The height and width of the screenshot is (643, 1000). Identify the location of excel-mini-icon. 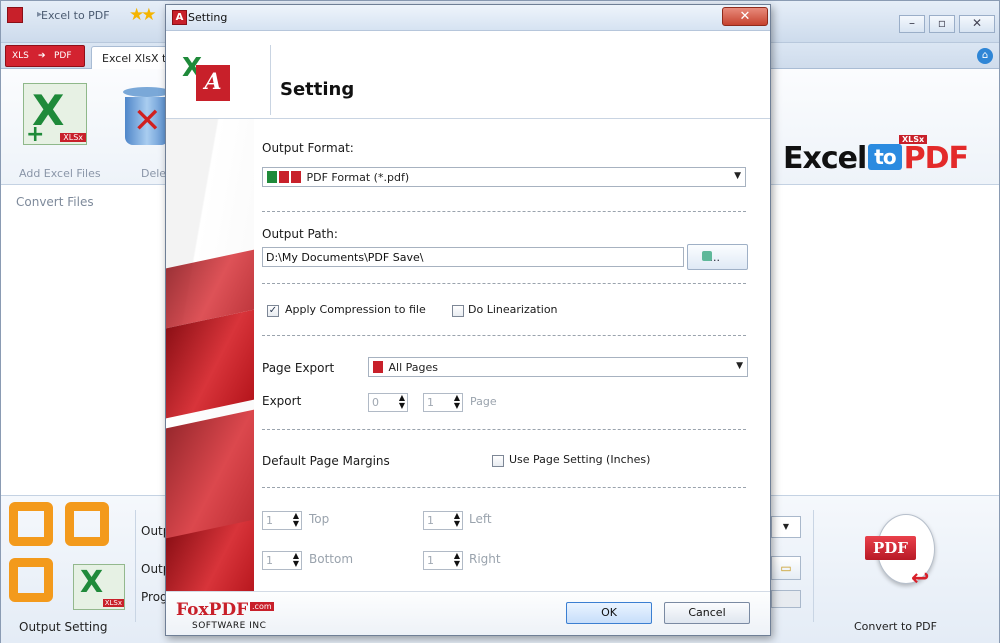
(272, 177).